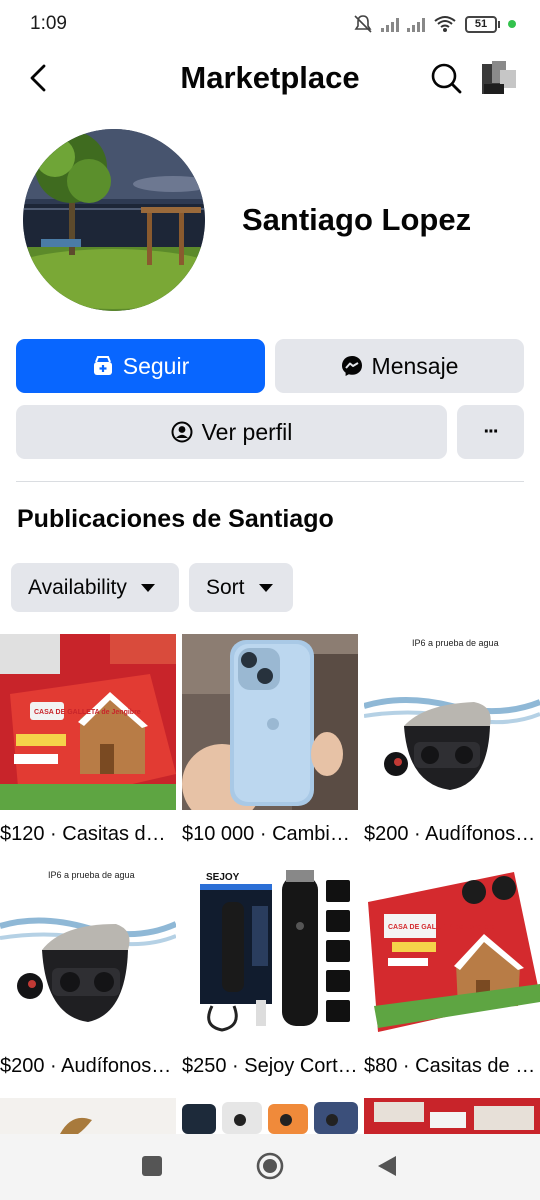 The height and width of the screenshot is (1200, 540). What do you see at coordinates (270, 25) in the screenshot?
I see `status-bar: 1:09 51` at bounding box center [270, 25].